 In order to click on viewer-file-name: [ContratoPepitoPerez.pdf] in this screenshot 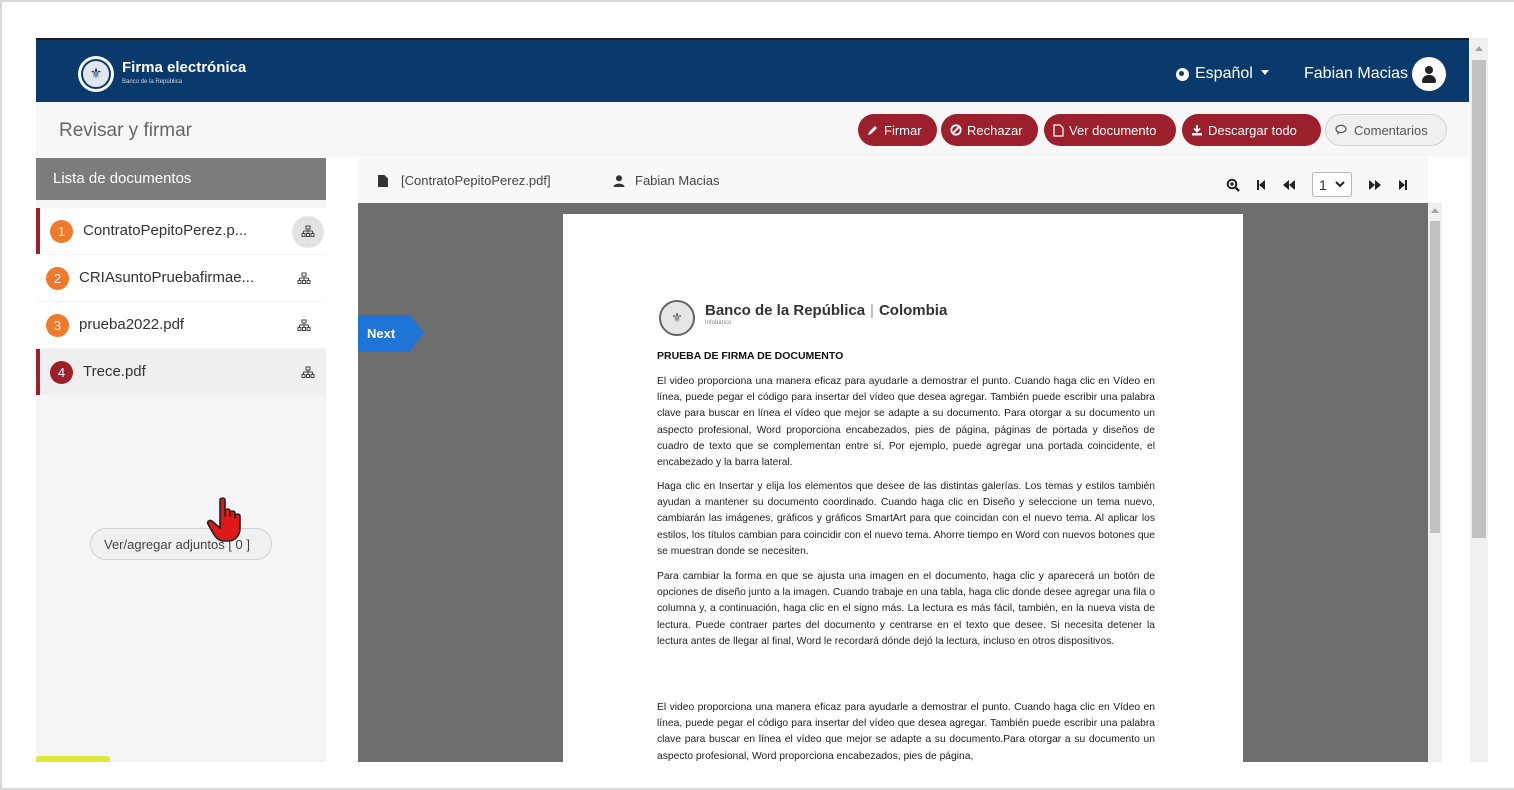, I will do `click(476, 180)`.